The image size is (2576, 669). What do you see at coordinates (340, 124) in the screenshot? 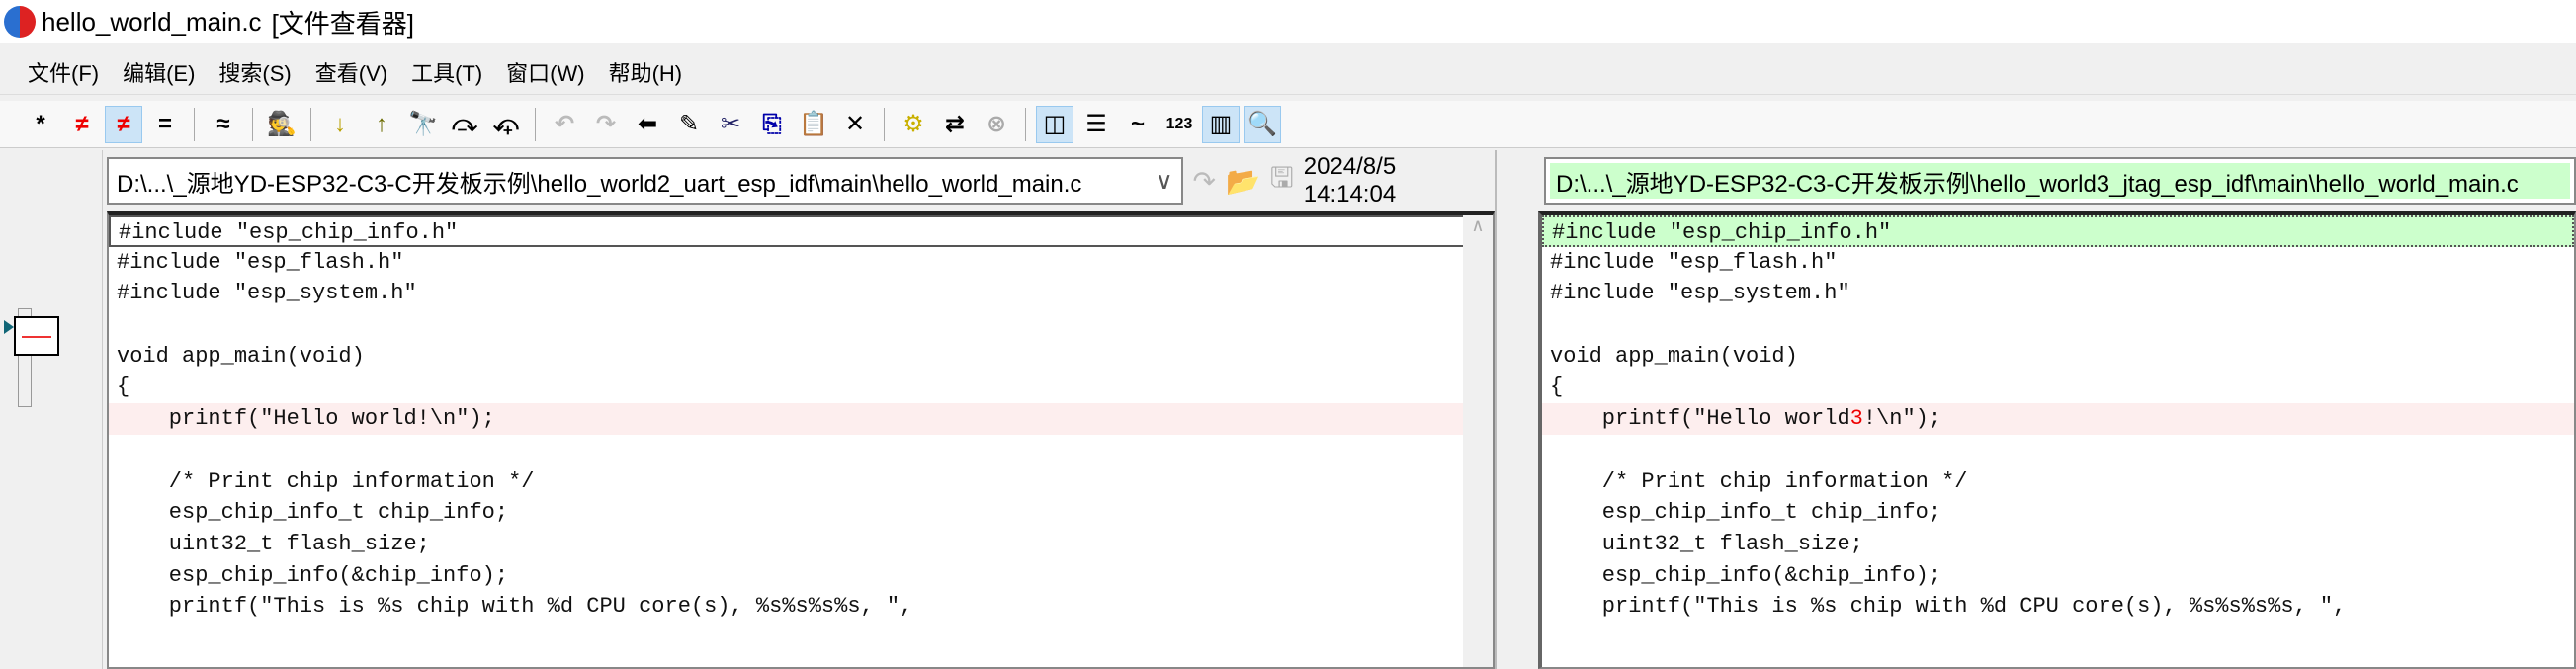
I see `next-diff-icon: ↓` at bounding box center [340, 124].